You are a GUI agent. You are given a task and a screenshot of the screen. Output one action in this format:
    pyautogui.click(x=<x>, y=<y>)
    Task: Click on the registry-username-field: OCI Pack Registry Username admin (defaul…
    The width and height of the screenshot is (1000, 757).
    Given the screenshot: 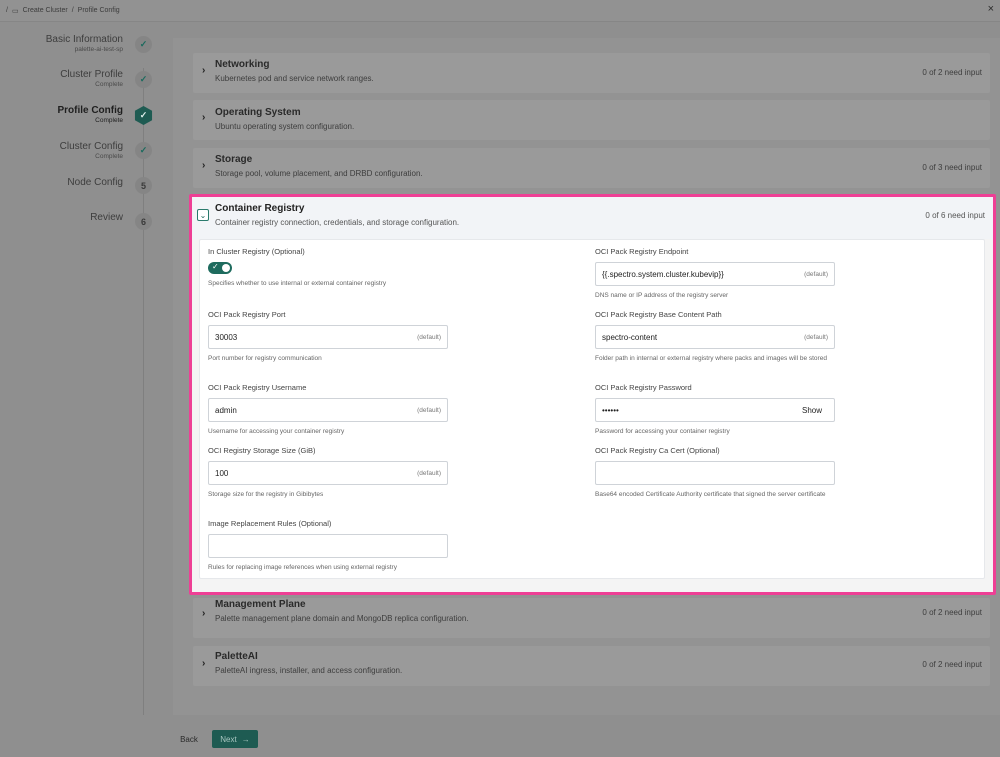 What is the action you would take?
    pyautogui.click(x=328, y=410)
    